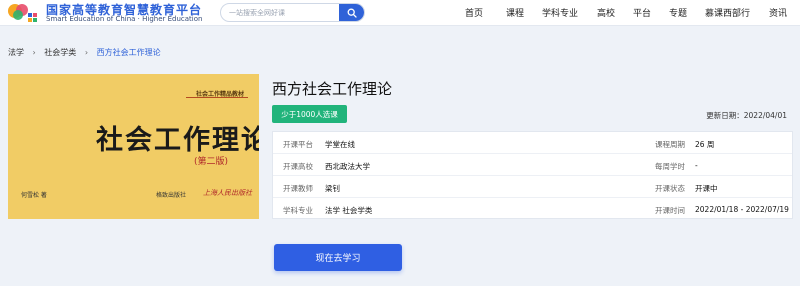 This screenshot has width=800, height=286. Describe the element at coordinates (696, 165) in the screenshot. I see `info-value: -` at that location.